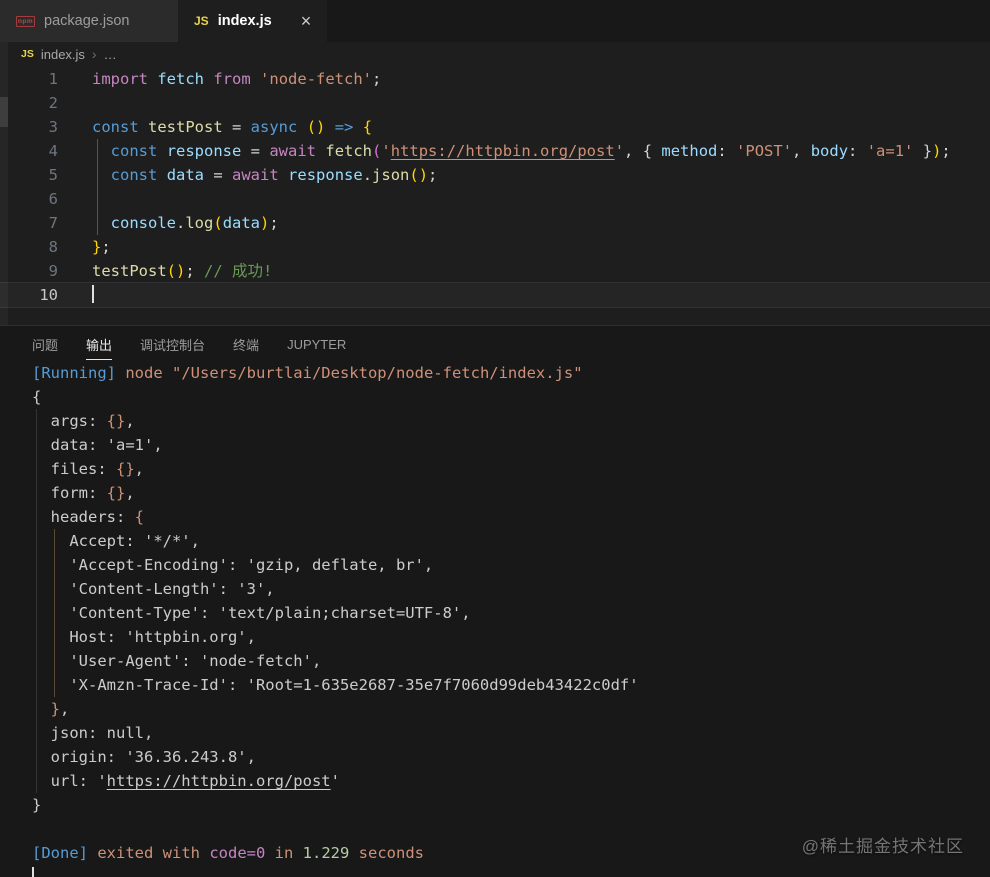 This screenshot has width=990, height=877. What do you see at coordinates (120, 79) in the screenshot?
I see `token: import` at bounding box center [120, 79].